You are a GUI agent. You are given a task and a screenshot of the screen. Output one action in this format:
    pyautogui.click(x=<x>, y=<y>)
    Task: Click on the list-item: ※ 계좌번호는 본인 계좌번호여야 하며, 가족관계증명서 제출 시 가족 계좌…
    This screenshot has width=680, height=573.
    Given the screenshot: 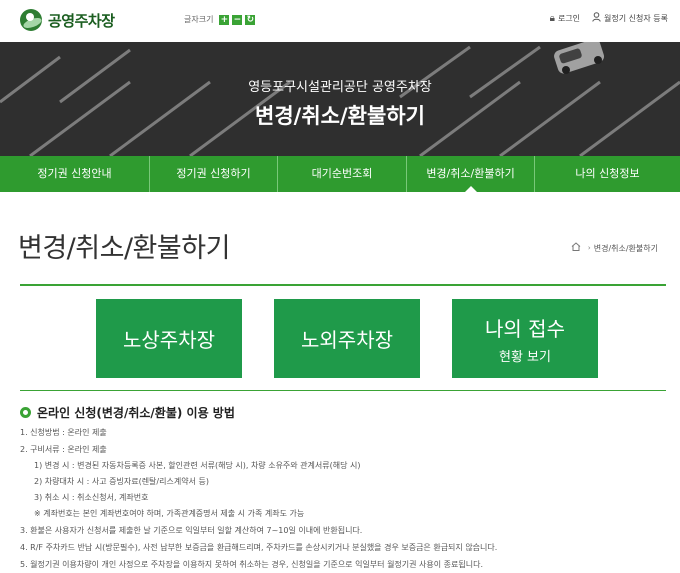 What is the action you would take?
    pyautogui.click(x=169, y=513)
    